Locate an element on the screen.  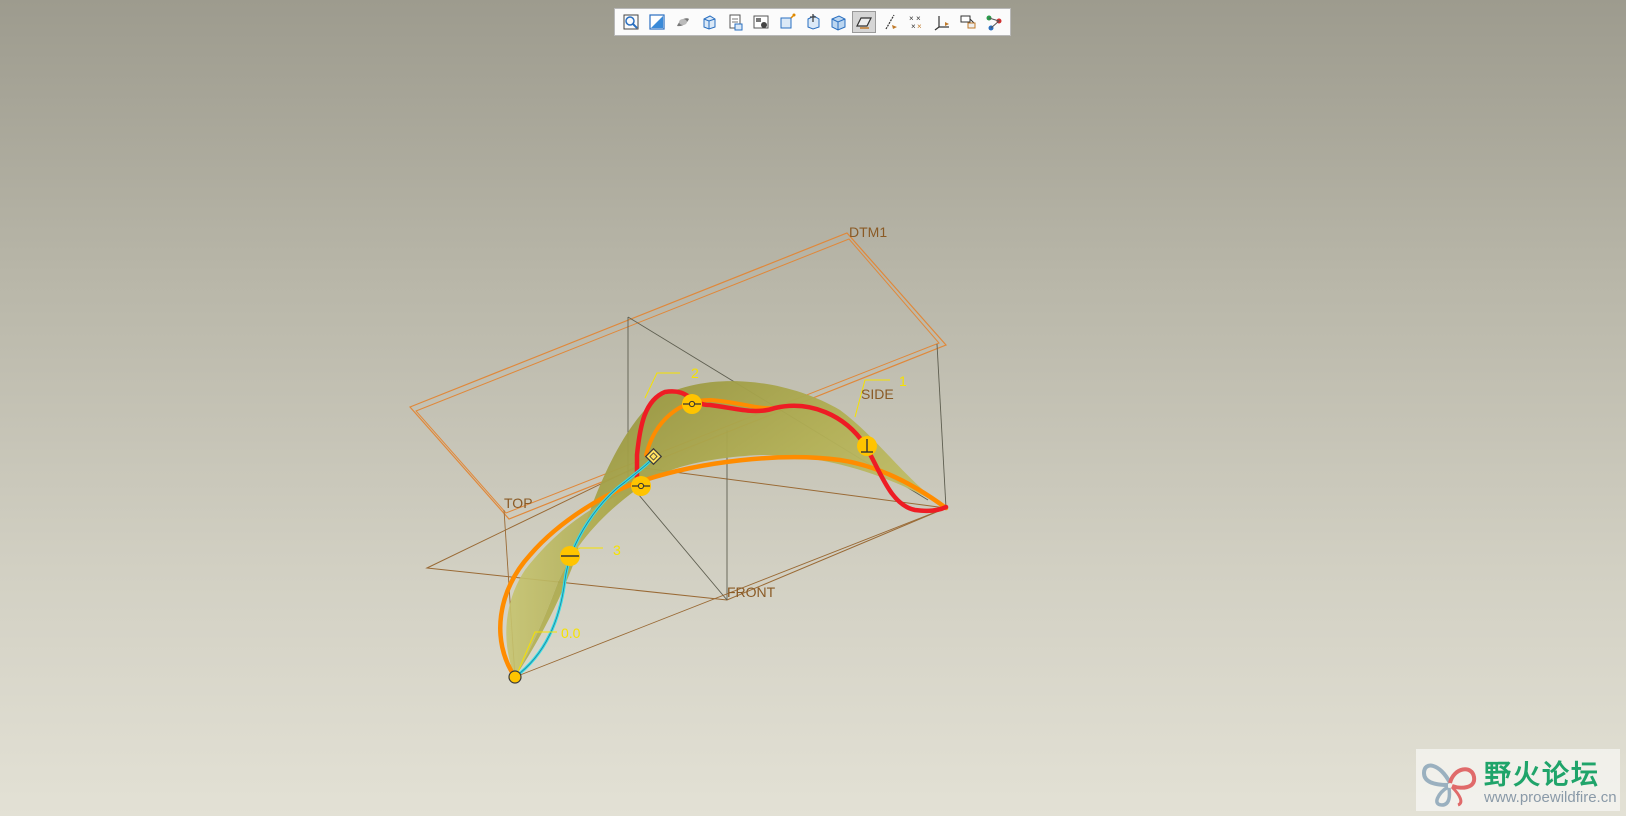
datum-plane-top is located at coordinates (686, 533).